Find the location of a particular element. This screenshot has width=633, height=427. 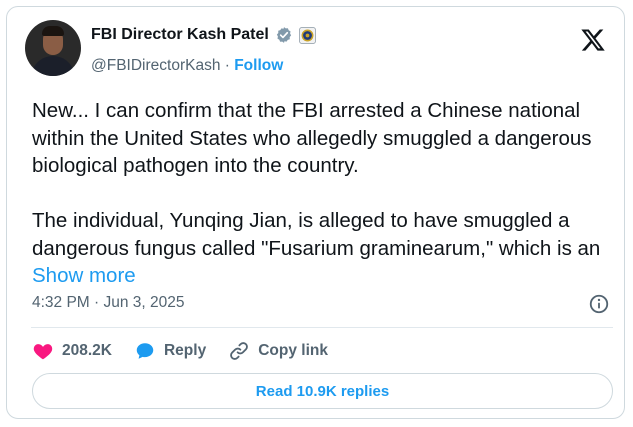

like-count: 208.2K is located at coordinates (87, 350).